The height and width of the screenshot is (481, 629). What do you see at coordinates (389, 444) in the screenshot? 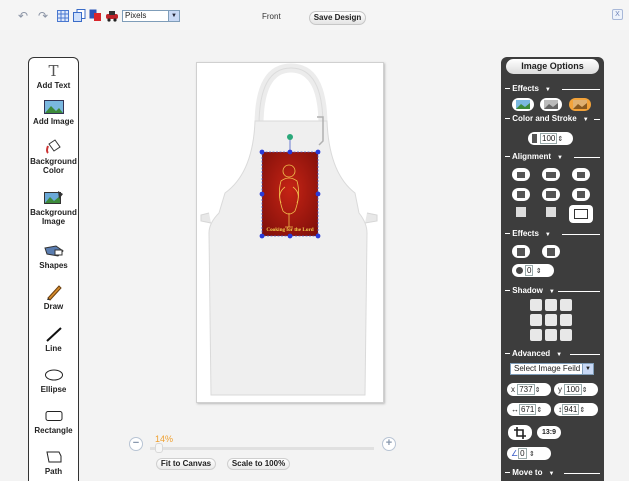
I see `zoom-in-icon: +` at bounding box center [389, 444].